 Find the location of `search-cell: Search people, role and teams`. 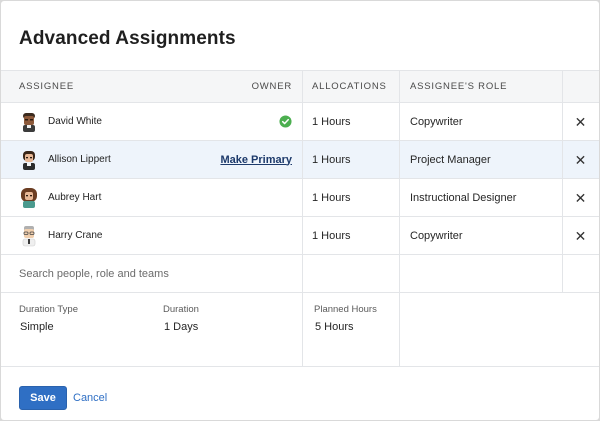

search-cell: Search people, role and teams is located at coordinates (94, 273).